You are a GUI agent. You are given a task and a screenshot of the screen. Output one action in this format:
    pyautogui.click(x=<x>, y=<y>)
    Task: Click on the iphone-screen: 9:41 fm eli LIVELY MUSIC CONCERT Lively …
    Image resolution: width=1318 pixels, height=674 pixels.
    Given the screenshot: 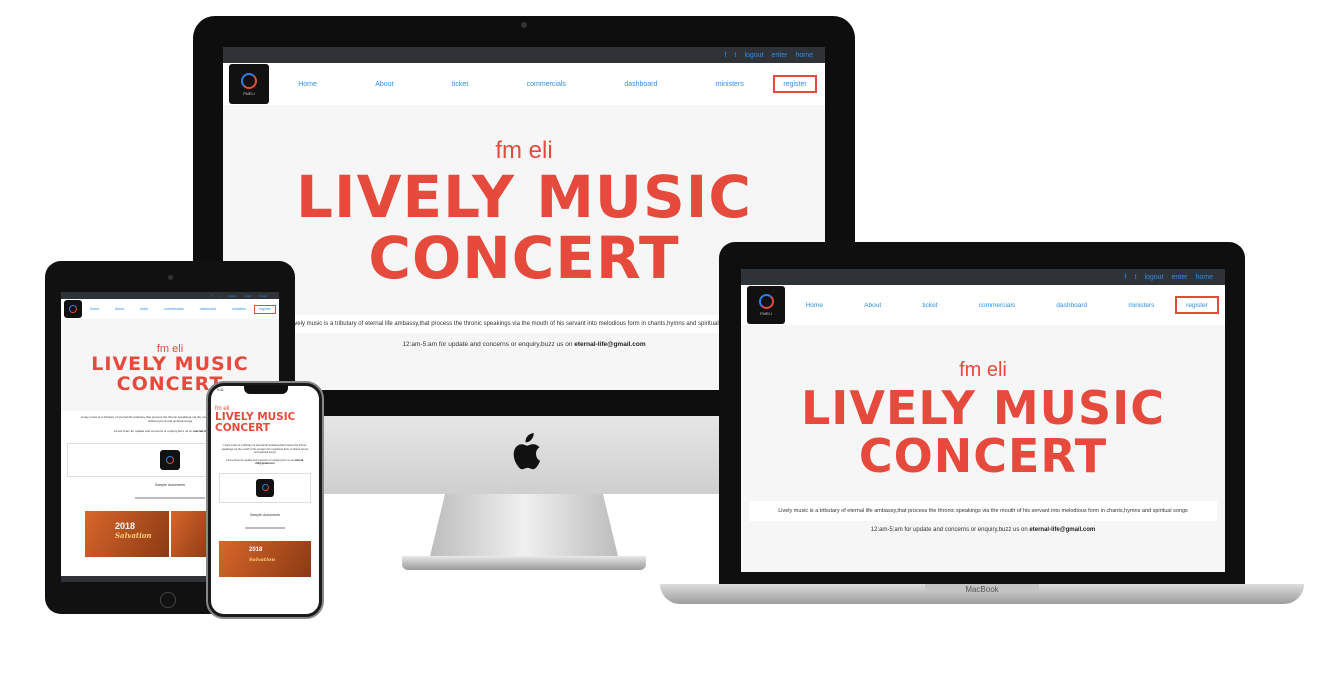 What is the action you would take?
    pyautogui.click(x=265, y=500)
    